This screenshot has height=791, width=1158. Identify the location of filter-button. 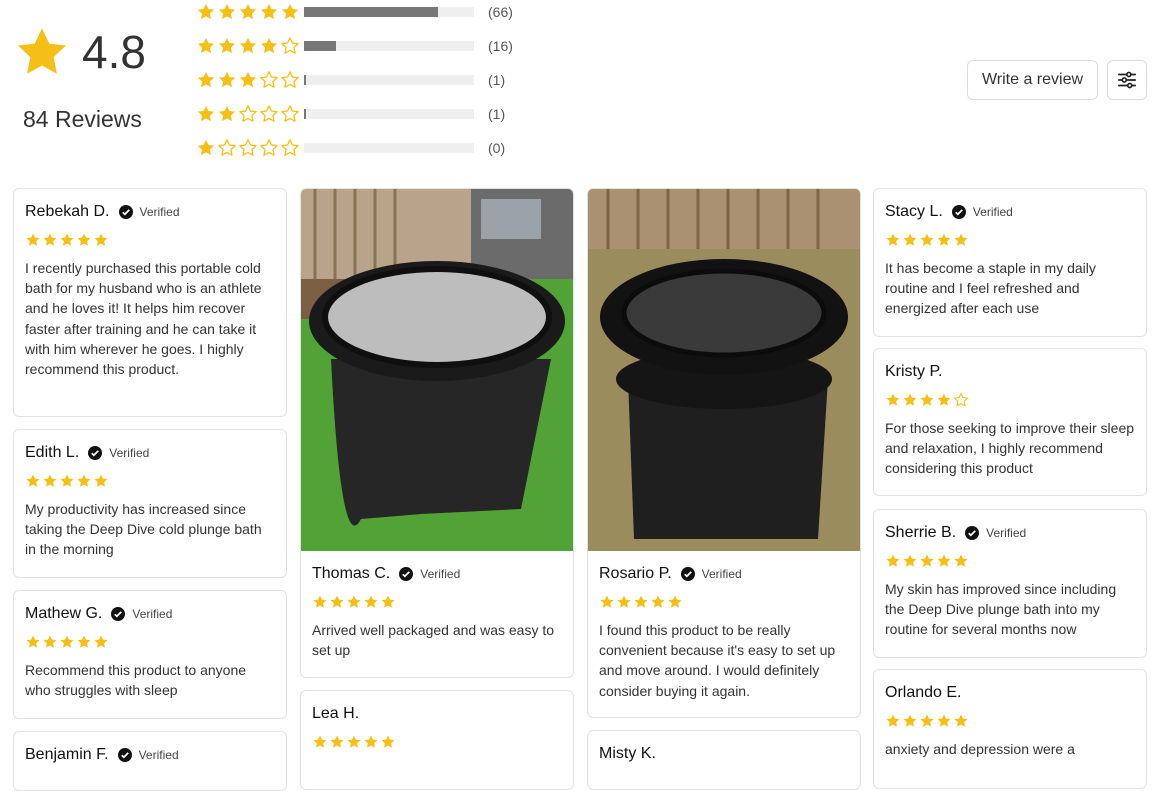
(1127, 80).